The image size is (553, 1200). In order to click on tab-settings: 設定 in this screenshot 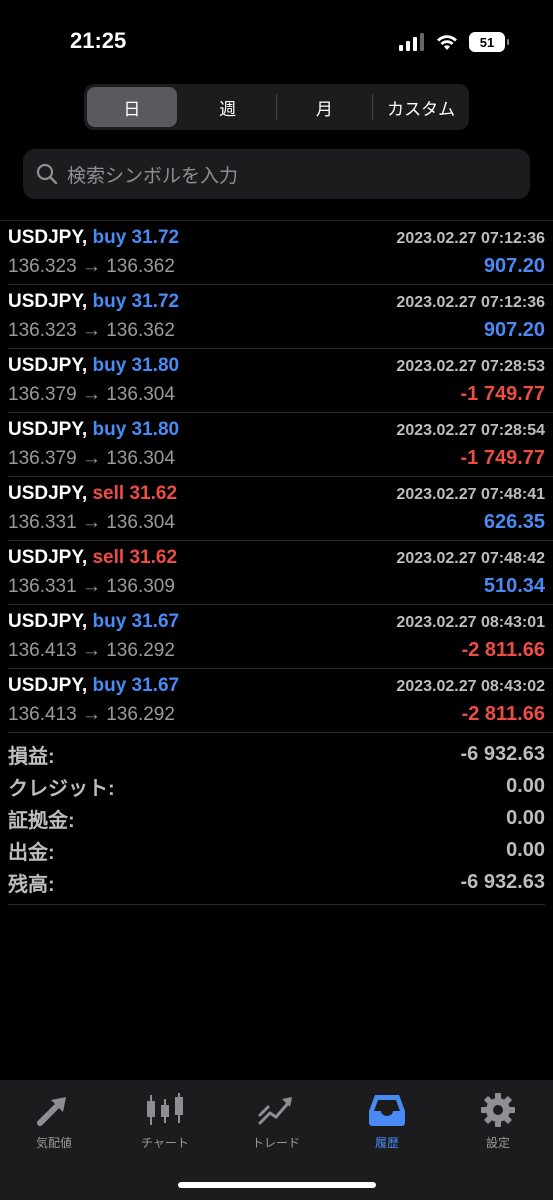, I will do `click(498, 1121)`.